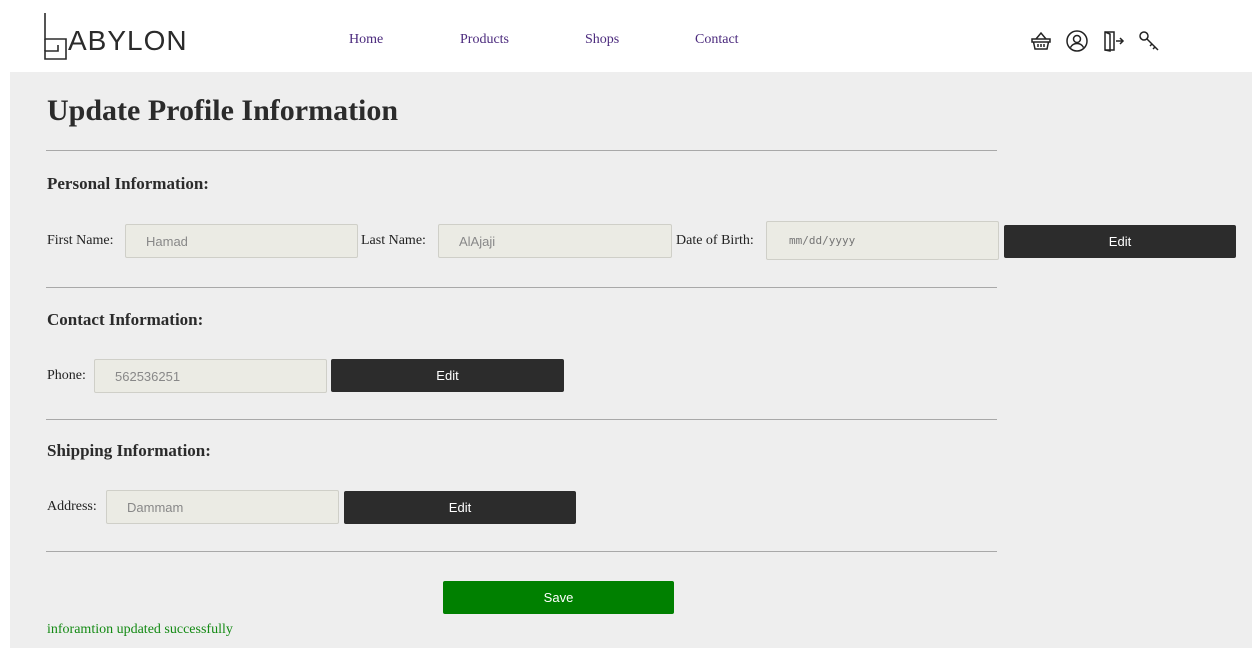 The height and width of the screenshot is (648, 1252). What do you see at coordinates (717, 40) in the screenshot?
I see `nav-contact-link: Contact` at bounding box center [717, 40].